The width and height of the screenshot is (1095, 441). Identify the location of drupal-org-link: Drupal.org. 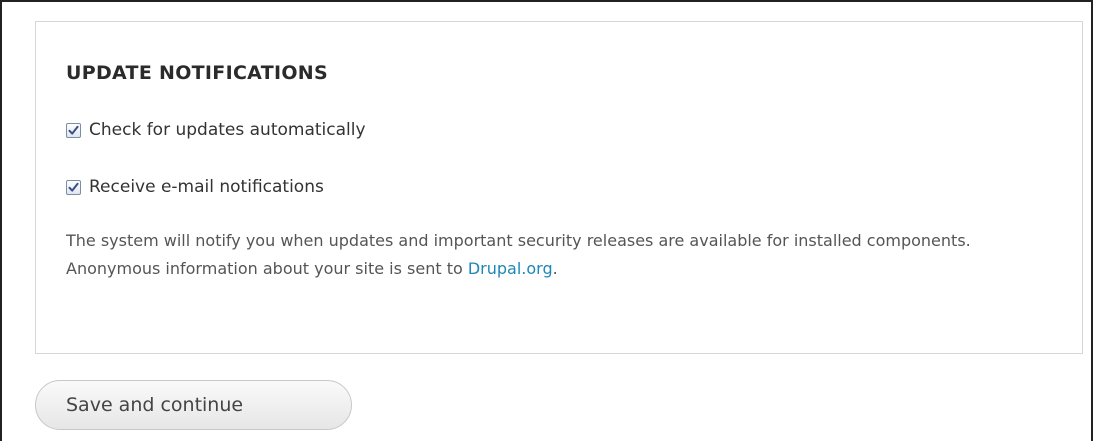
(510, 268).